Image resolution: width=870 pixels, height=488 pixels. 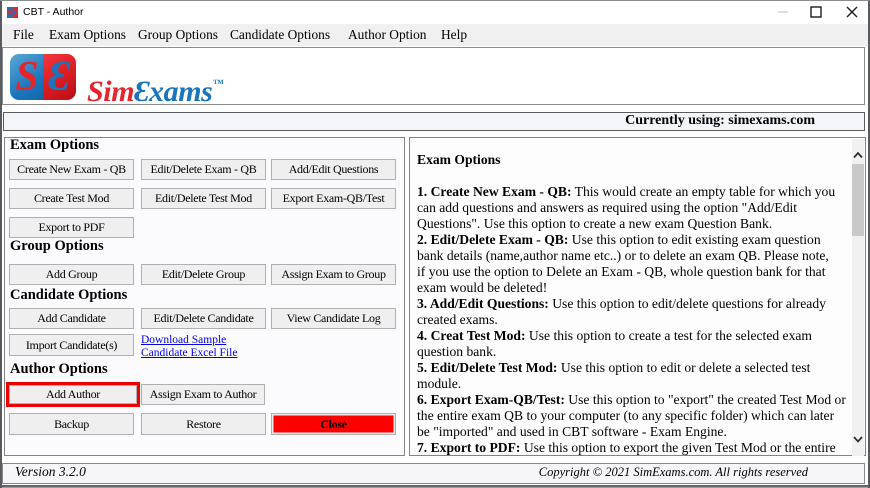 What do you see at coordinates (15, 13) in the screenshot?
I see `svg-text: E` at bounding box center [15, 13].